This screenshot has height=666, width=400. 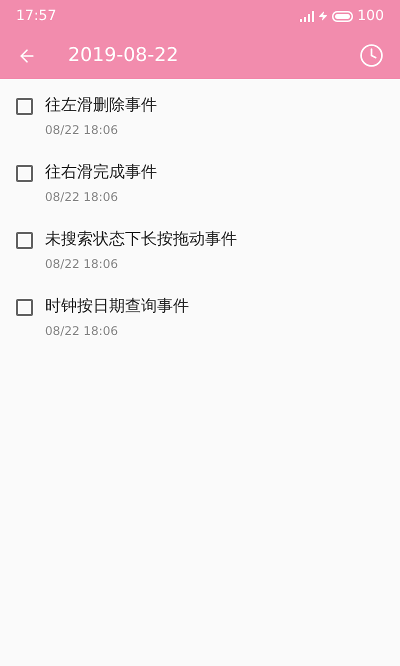 I want to click on event-title: 往右滑完成事件, so click(x=101, y=172).